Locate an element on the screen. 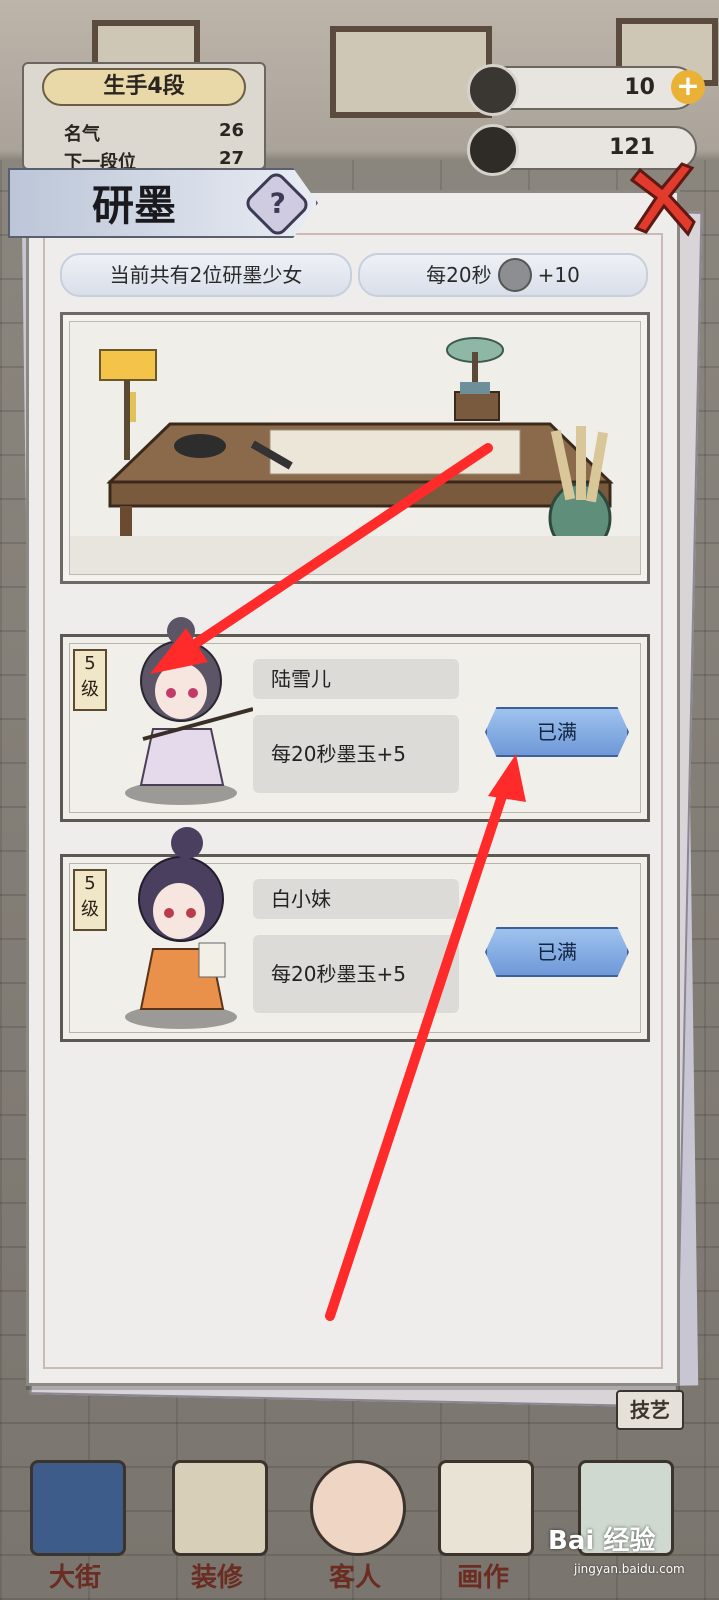 Image resolution: width=719 pixels, height=1600 pixels. coin-icon is located at coordinates (493, 150).